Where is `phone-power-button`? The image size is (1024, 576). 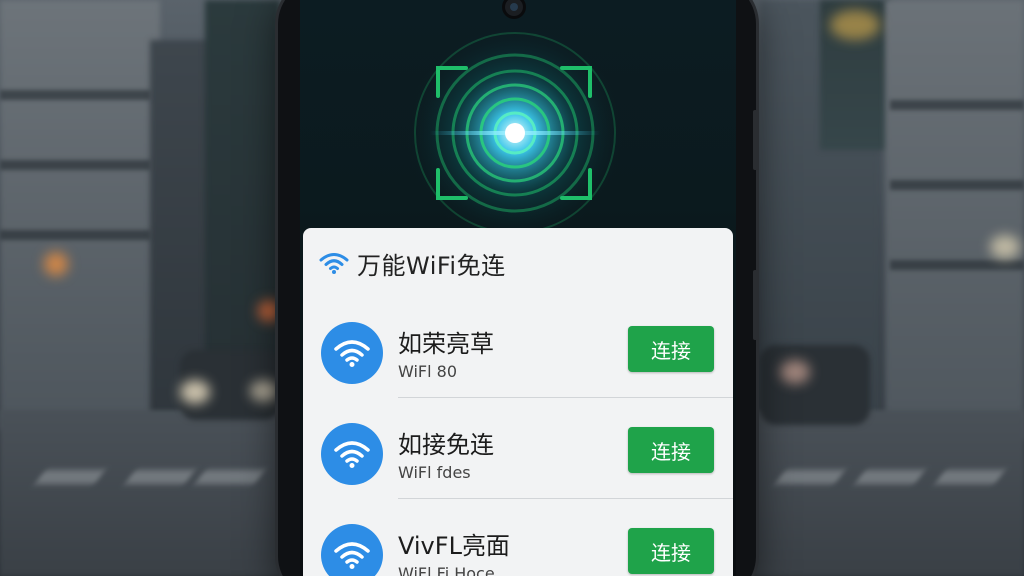
phone-power-button is located at coordinates (755, 305).